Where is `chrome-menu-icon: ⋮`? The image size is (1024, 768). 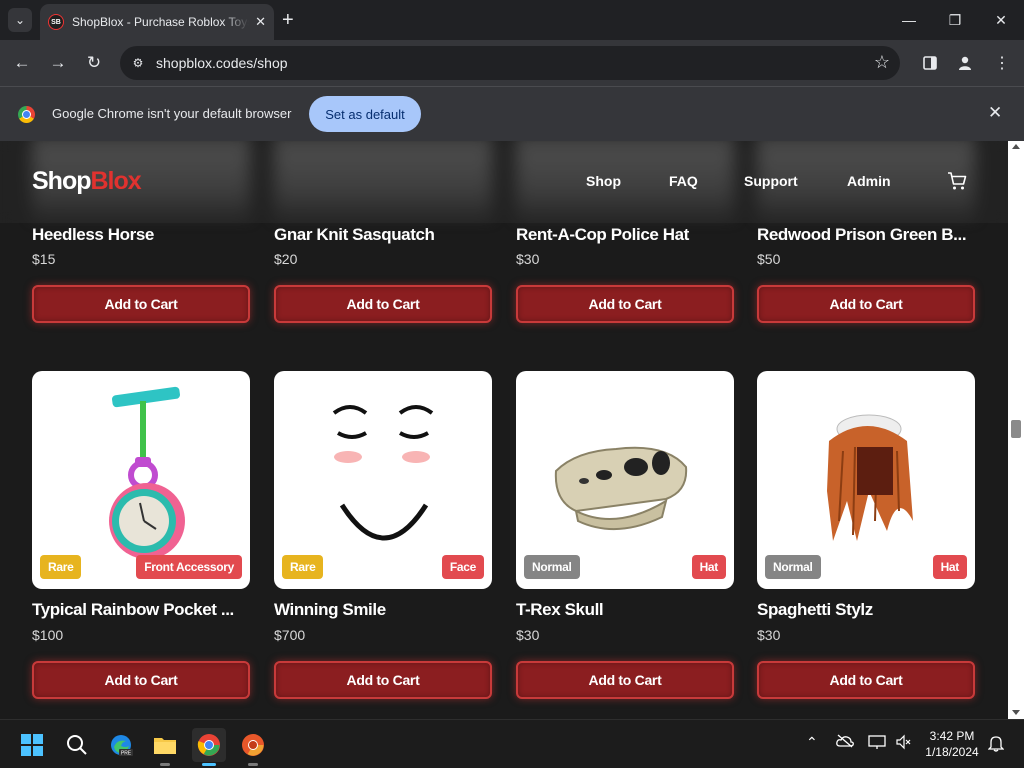
chrome-menu-icon: ⋮ is located at coordinates (1002, 63).